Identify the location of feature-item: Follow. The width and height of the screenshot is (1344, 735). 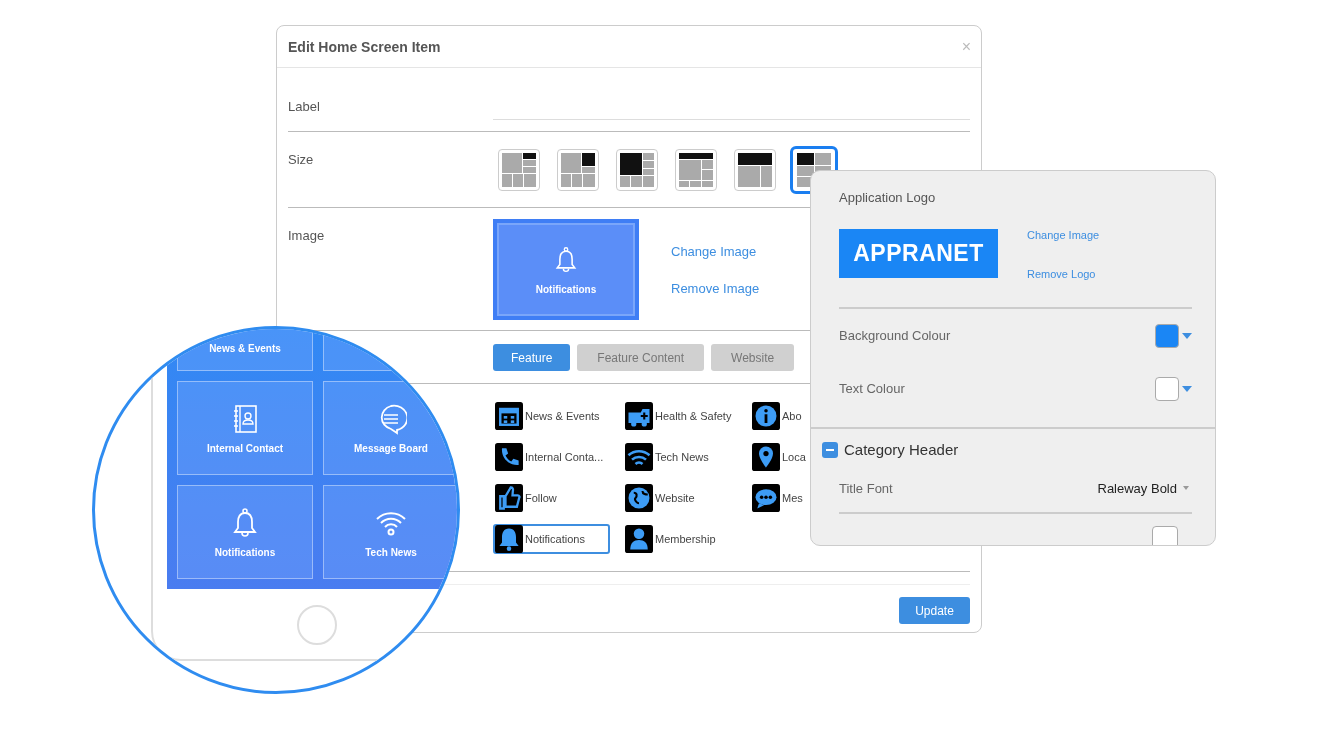
(527, 498).